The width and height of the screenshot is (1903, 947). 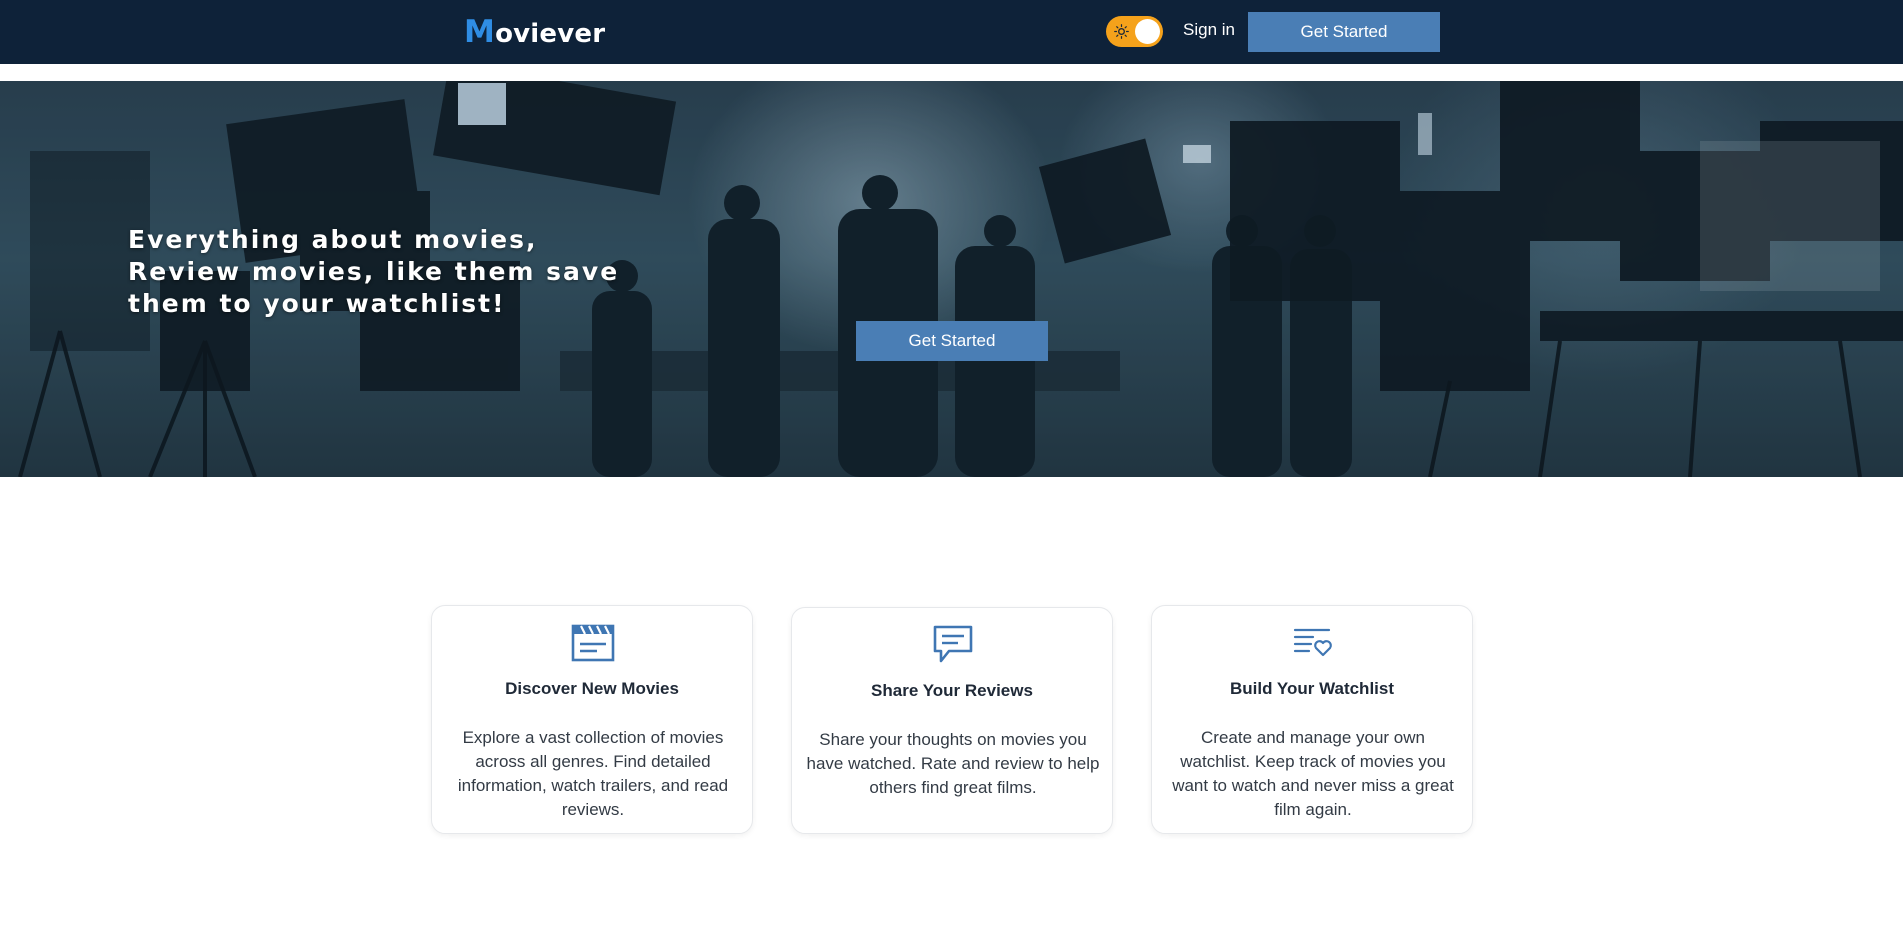 What do you see at coordinates (952, 341) in the screenshot?
I see `hero-get-started-button: Get Started` at bounding box center [952, 341].